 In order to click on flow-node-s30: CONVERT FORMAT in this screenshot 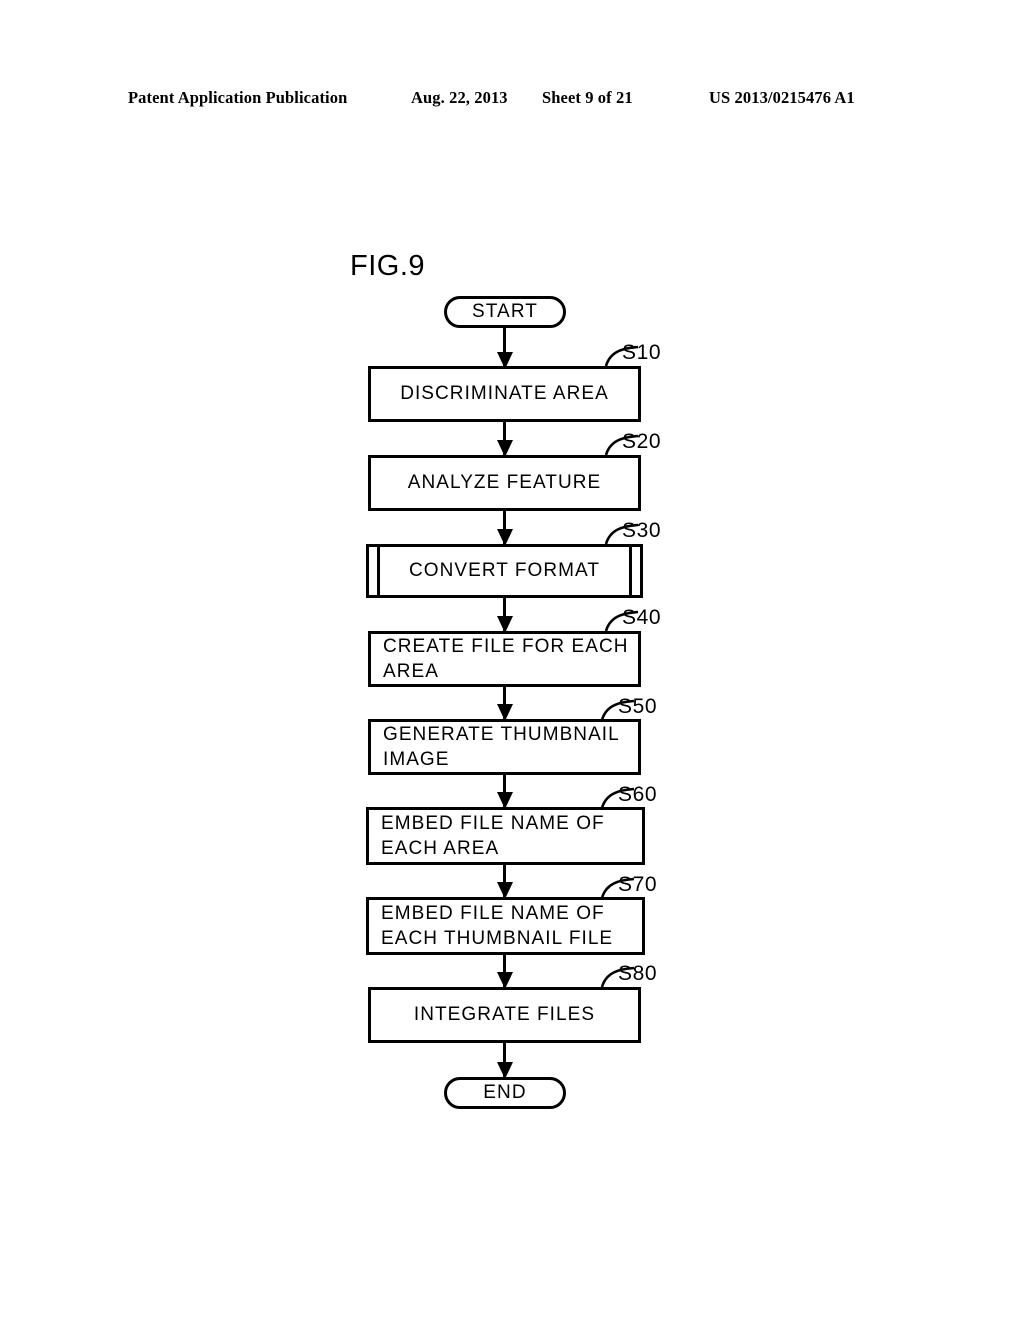, I will do `click(504, 571)`.